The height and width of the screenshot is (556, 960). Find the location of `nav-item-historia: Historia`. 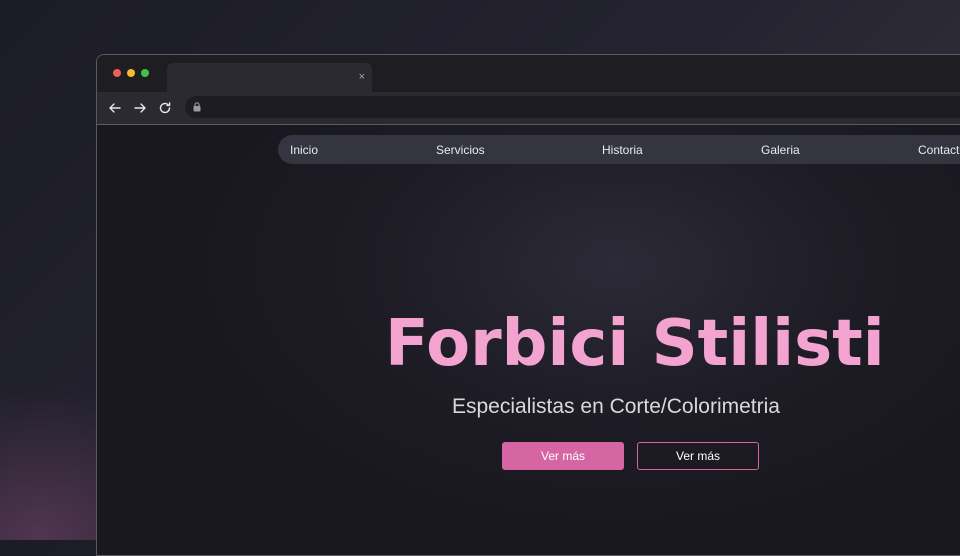

nav-item-historia: Historia is located at coordinates (622, 150).